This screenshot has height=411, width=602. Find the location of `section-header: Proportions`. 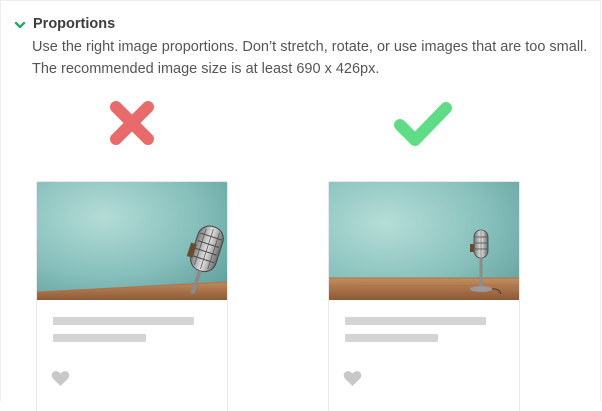

section-header: Proportions is located at coordinates (64, 24).